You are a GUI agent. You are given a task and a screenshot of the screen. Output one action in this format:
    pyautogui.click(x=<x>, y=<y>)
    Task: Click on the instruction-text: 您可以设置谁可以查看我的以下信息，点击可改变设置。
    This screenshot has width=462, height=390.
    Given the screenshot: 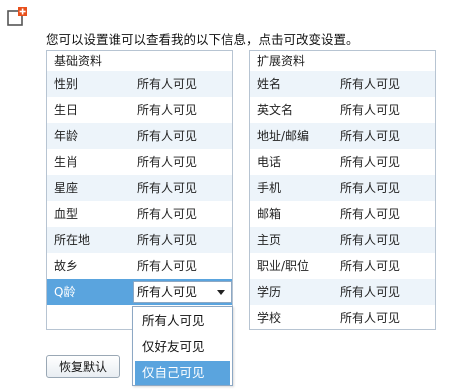 What is the action you would take?
    pyautogui.click(x=202, y=39)
    